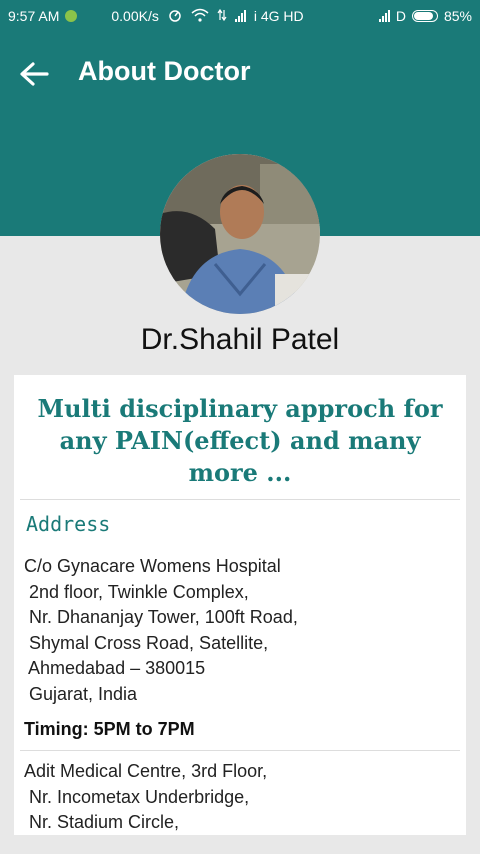 Image resolution: width=480 pixels, height=854 pixels. I want to click on battery-icon, so click(424, 16).